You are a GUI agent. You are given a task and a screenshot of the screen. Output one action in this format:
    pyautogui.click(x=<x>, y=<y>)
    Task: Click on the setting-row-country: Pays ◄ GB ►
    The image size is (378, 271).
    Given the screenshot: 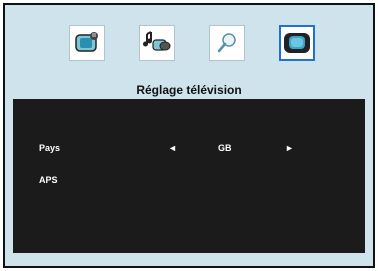 What is the action you would take?
    pyautogui.click(x=189, y=152)
    